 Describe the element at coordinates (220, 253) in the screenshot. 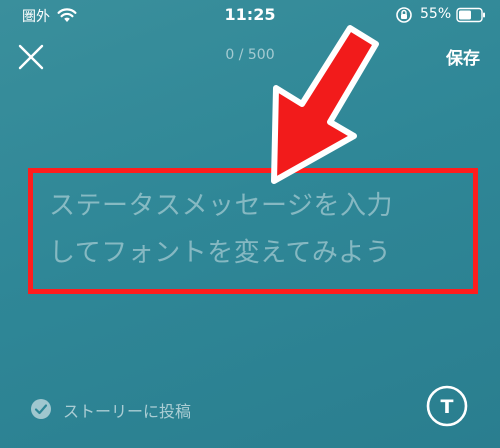

I see `placeholder-line-2: してフォントを変えてみよう` at that location.